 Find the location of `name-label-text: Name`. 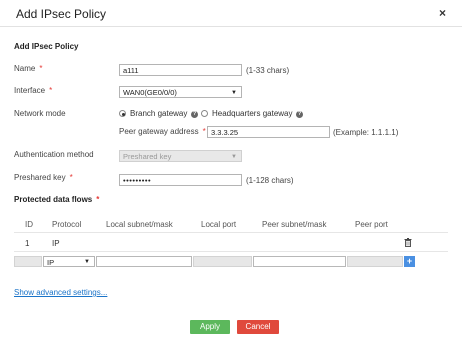

name-label-text: Name is located at coordinates (25, 68).